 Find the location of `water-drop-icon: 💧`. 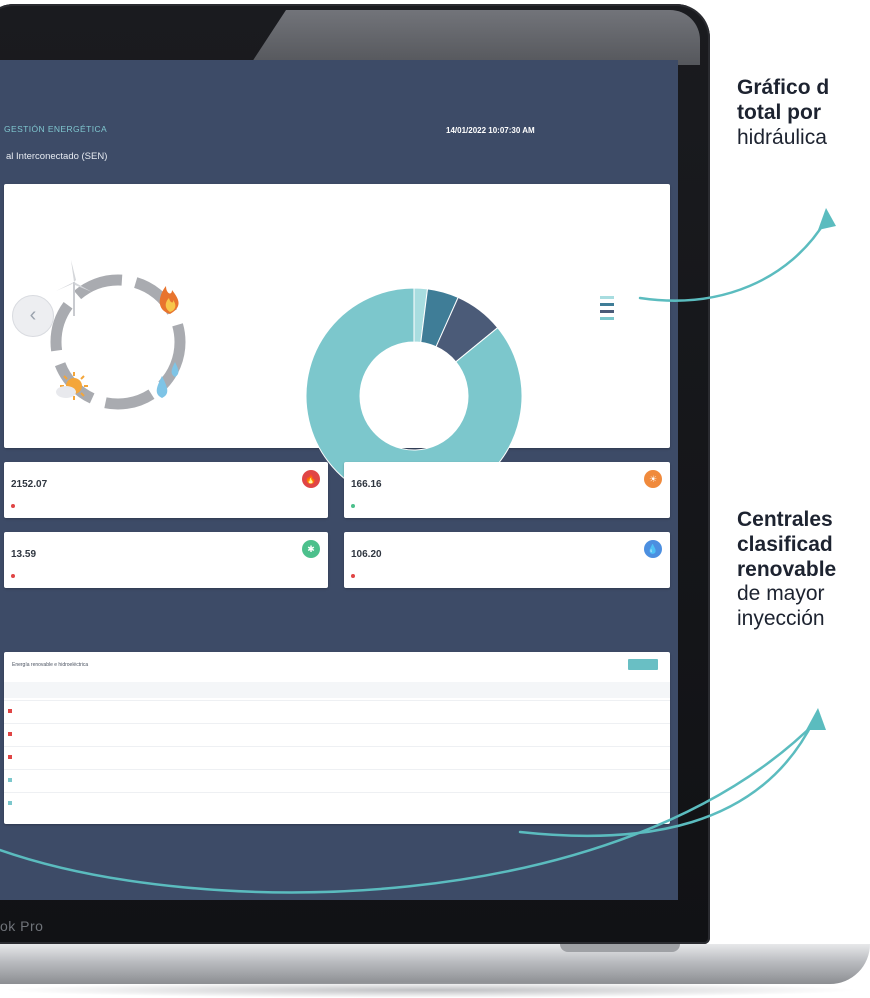

water-drop-icon: 💧 is located at coordinates (653, 549).